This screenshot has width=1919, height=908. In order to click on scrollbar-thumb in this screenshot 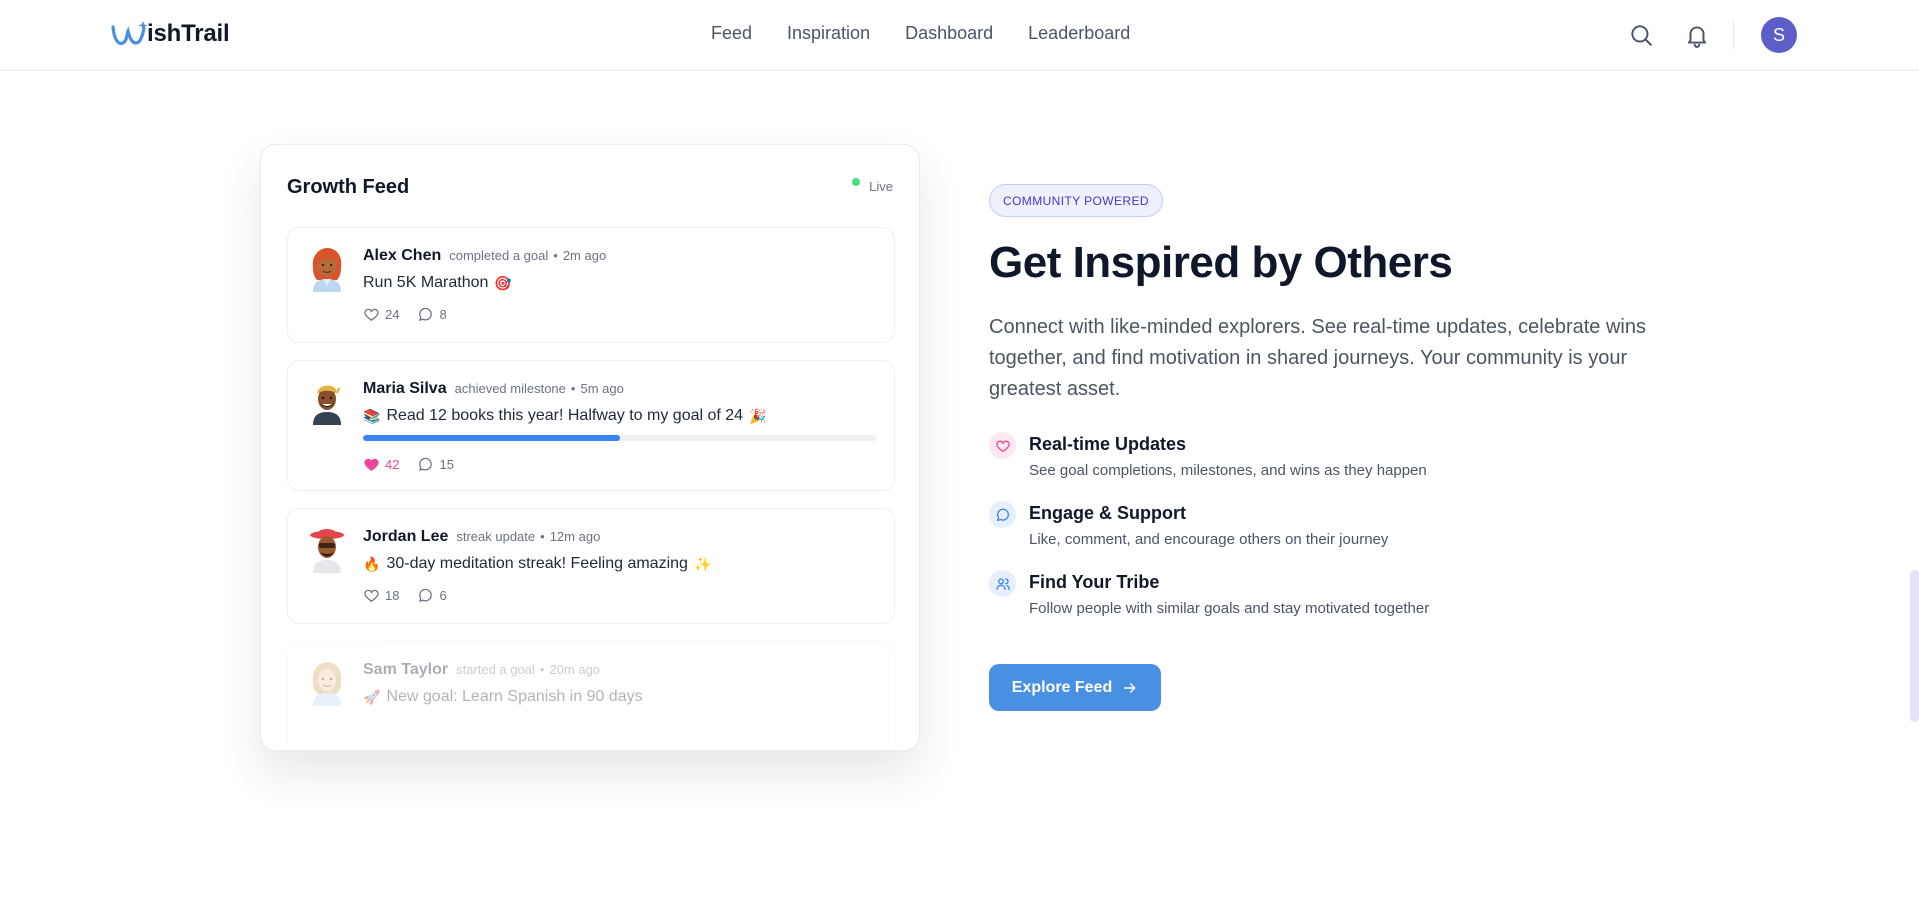, I will do `click(1914, 646)`.